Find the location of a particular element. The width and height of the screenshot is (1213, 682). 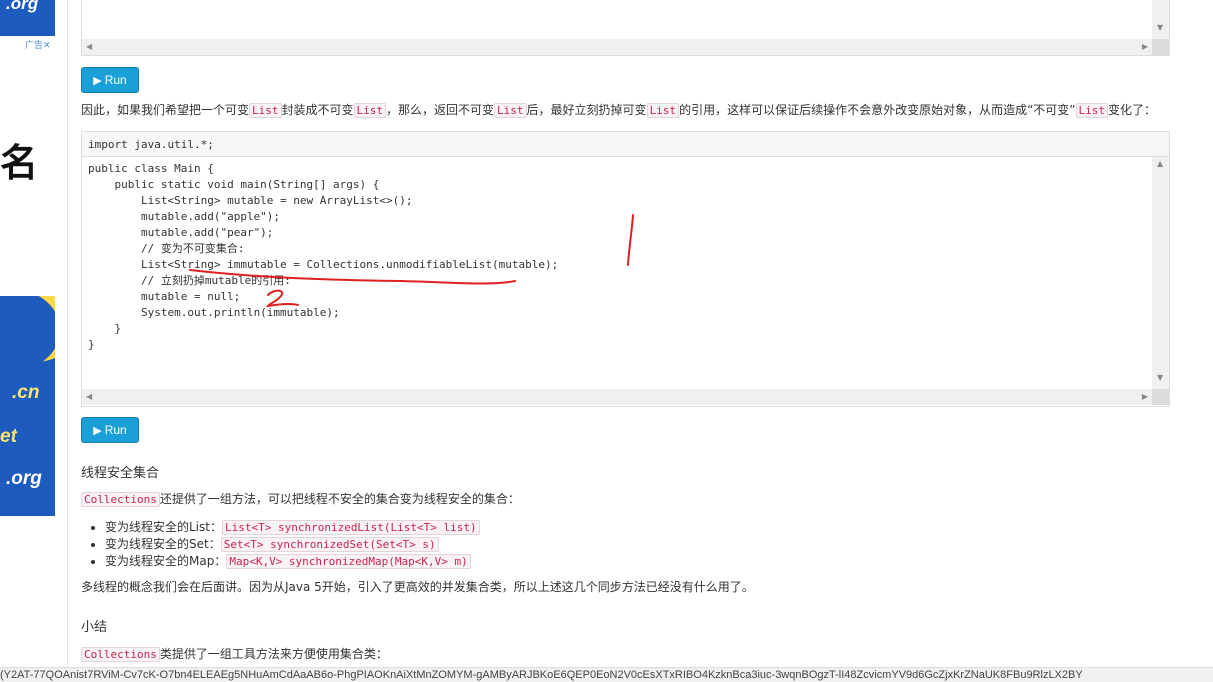

ad-domain-net: et is located at coordinates (8, 436).